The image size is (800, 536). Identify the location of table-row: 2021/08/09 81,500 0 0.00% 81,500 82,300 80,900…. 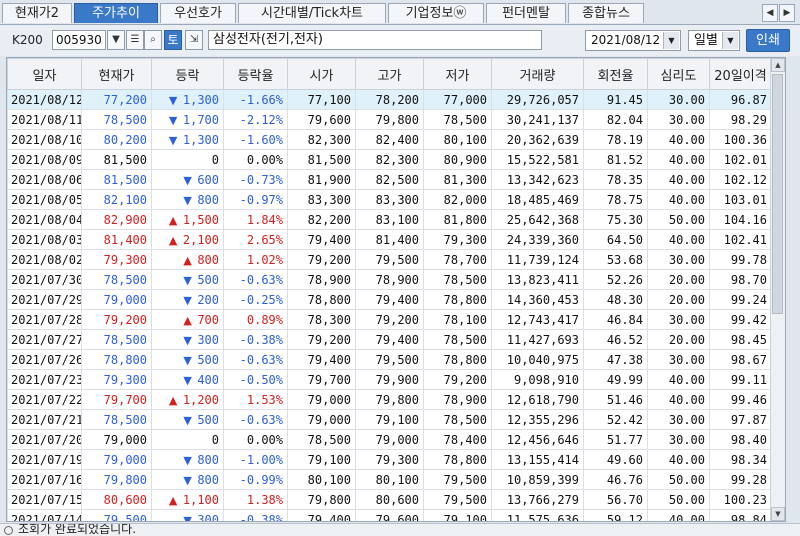
(389, 159).